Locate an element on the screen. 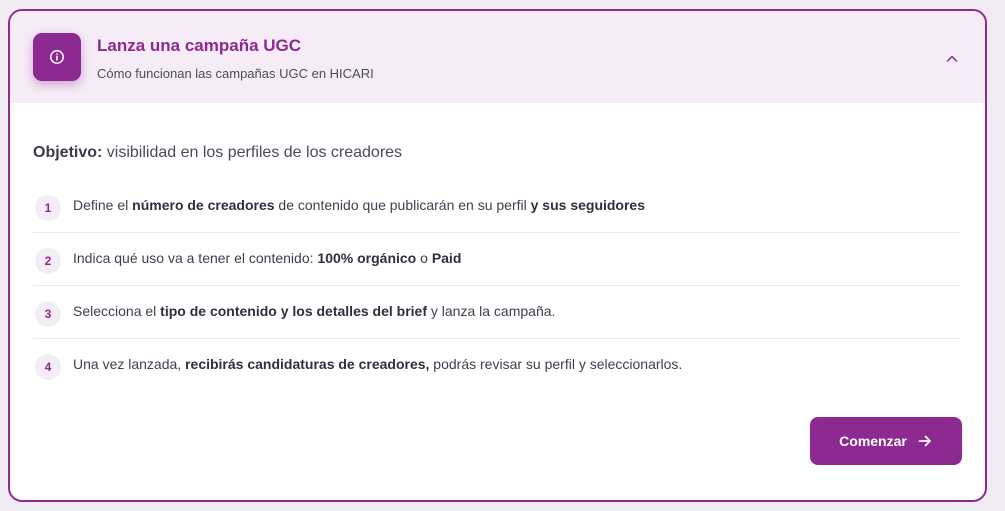 Image resolution: width=1005 pixels, height=511 pixels. start-button-label: Comenzar is located at coordinates (873, 441).